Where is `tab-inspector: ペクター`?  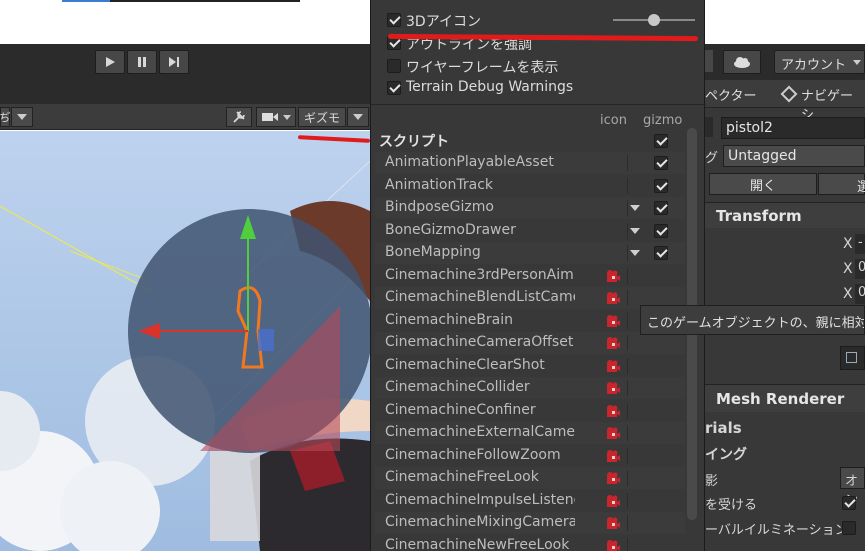 tab-inspector: ペクター is located at coordinates (730, 94).